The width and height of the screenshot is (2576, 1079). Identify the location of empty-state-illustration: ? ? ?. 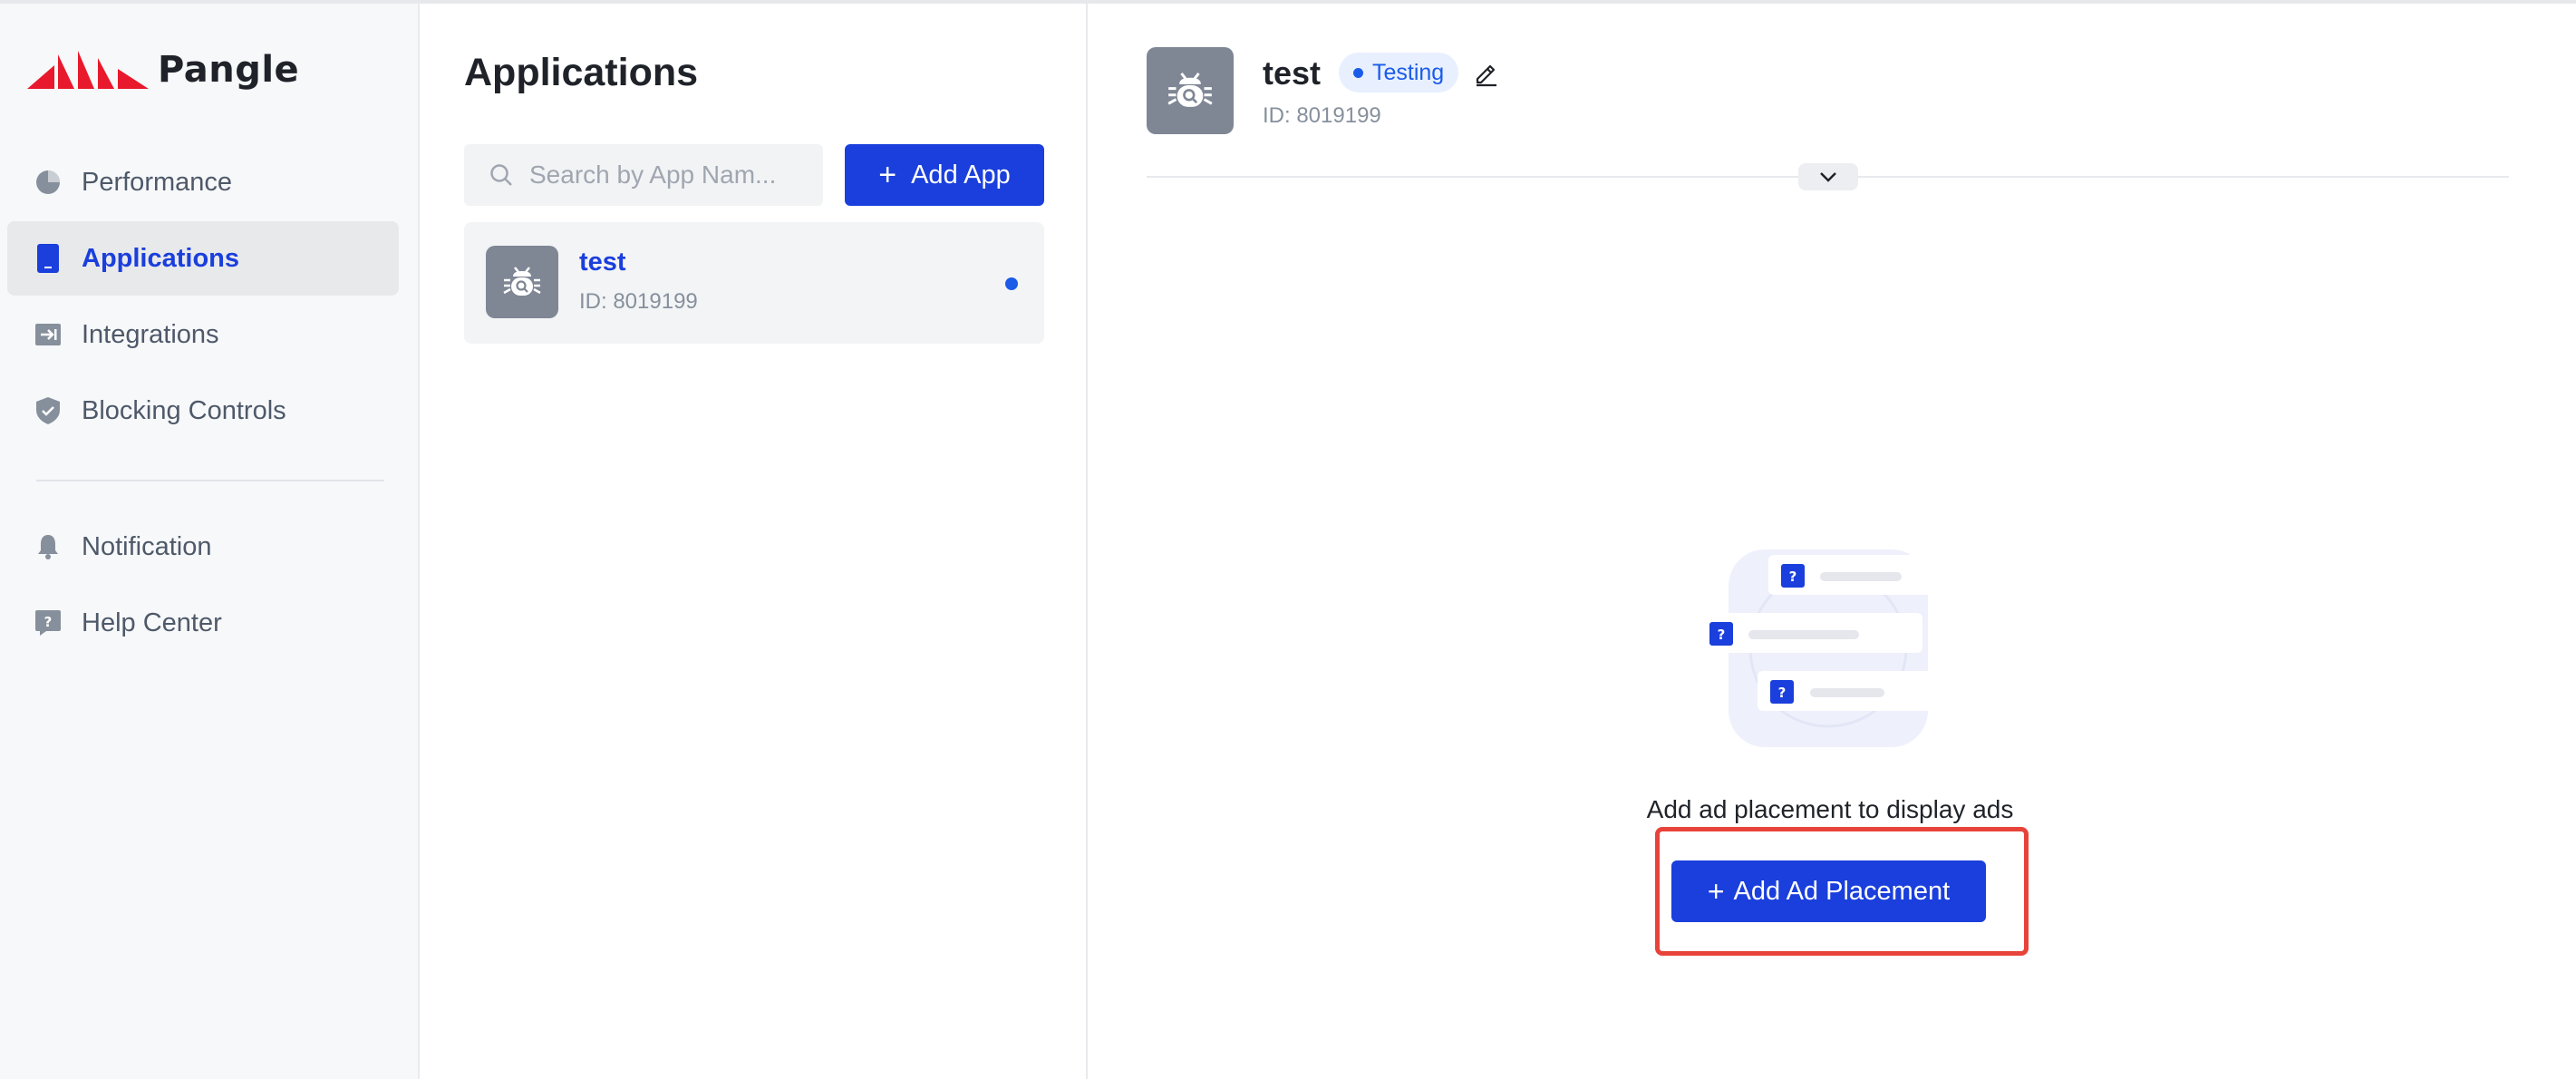
(1823, 648).